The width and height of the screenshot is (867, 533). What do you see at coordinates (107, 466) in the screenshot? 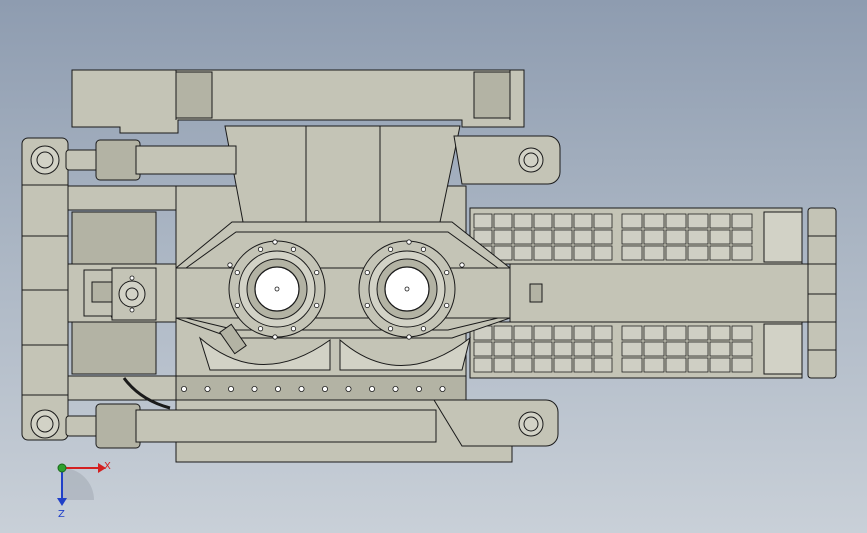
I see `x-axis-label: X` at bounding box center [107, 466].